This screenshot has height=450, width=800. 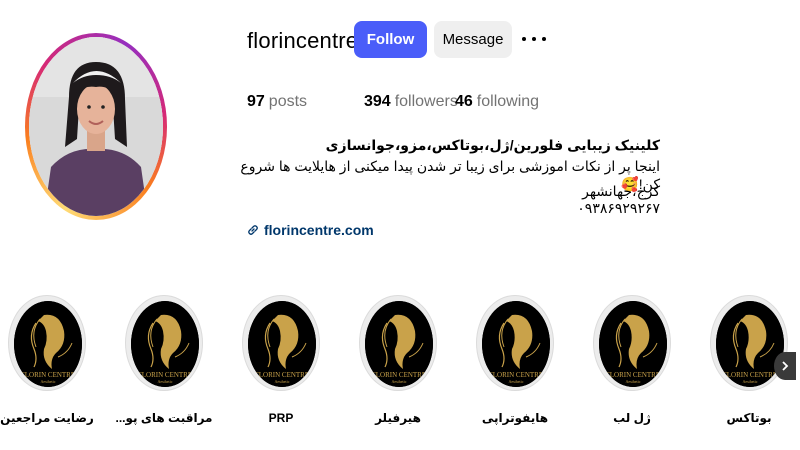 I want to click on highlight-item: FLORIN CENTRE Aesthetic PRP, so click(x=282, y=360).